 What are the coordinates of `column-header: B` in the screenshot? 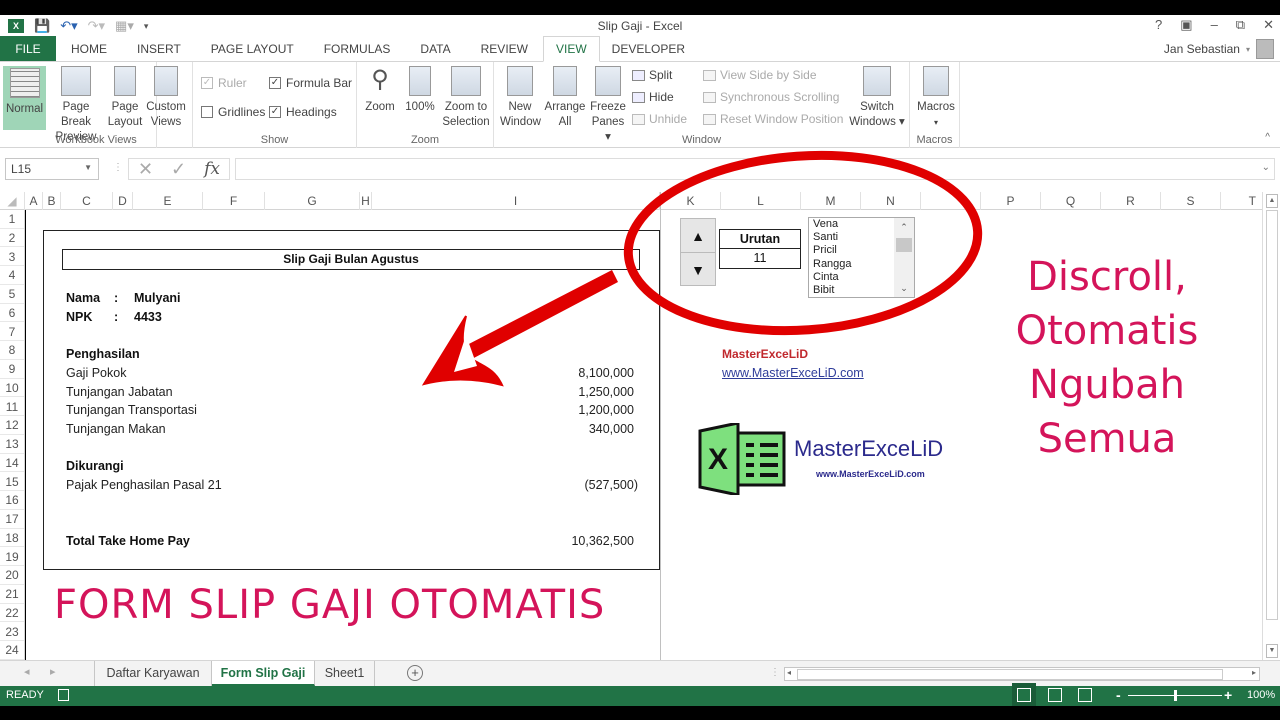 It's located at (52, 201).